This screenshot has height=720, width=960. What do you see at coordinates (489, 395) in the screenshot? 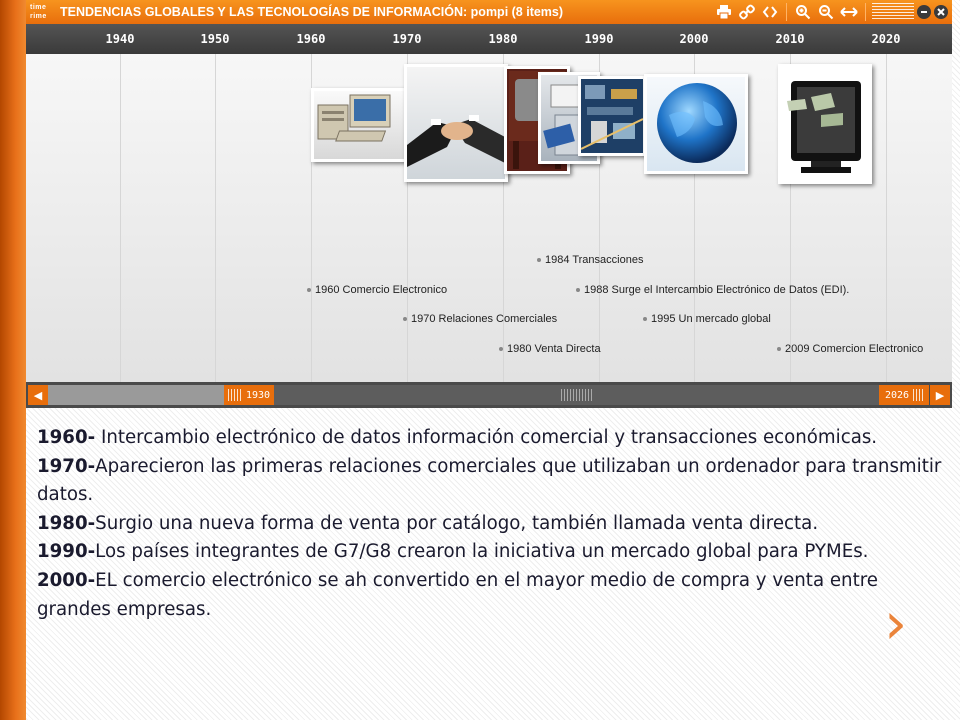
I see `timeline-scrollbar: ◀ 1930 2026 ▶` at bounding box center [489, 395].